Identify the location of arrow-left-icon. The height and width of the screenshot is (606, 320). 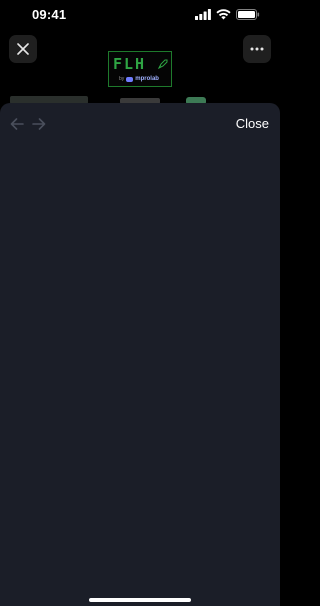
(17, 124).